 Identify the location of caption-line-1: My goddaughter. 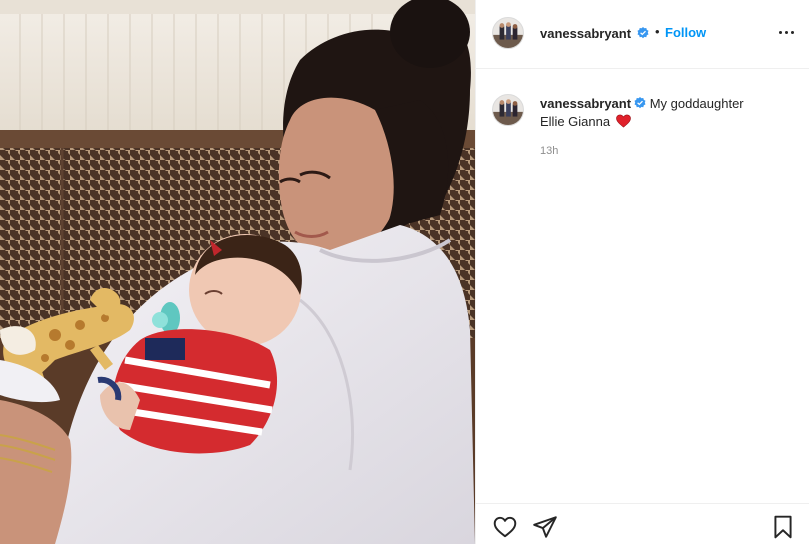
(696, 103).